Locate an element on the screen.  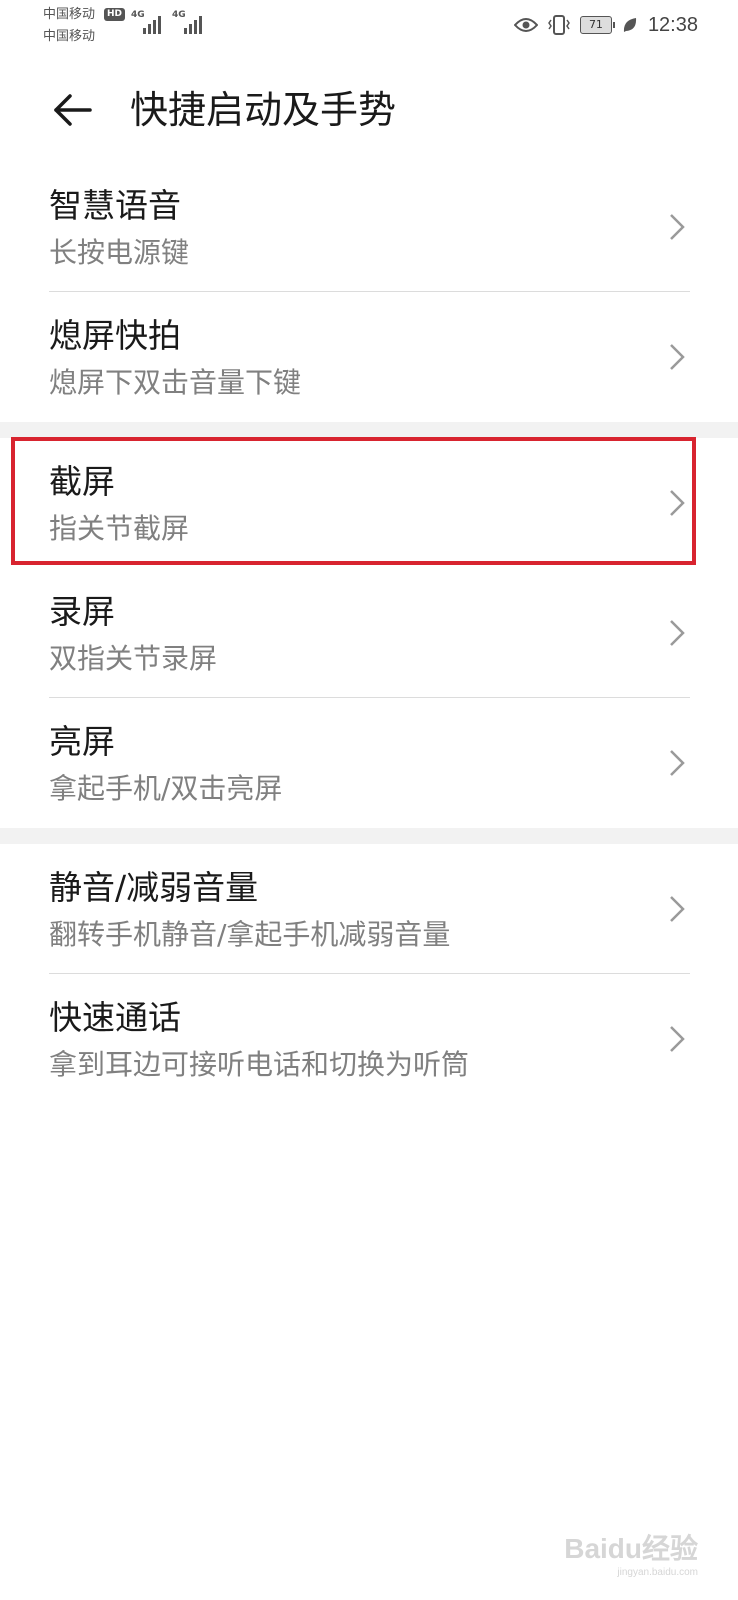
setting-subtitle: 熄屏下双击音量下键 is located at coordinates (175, 382).